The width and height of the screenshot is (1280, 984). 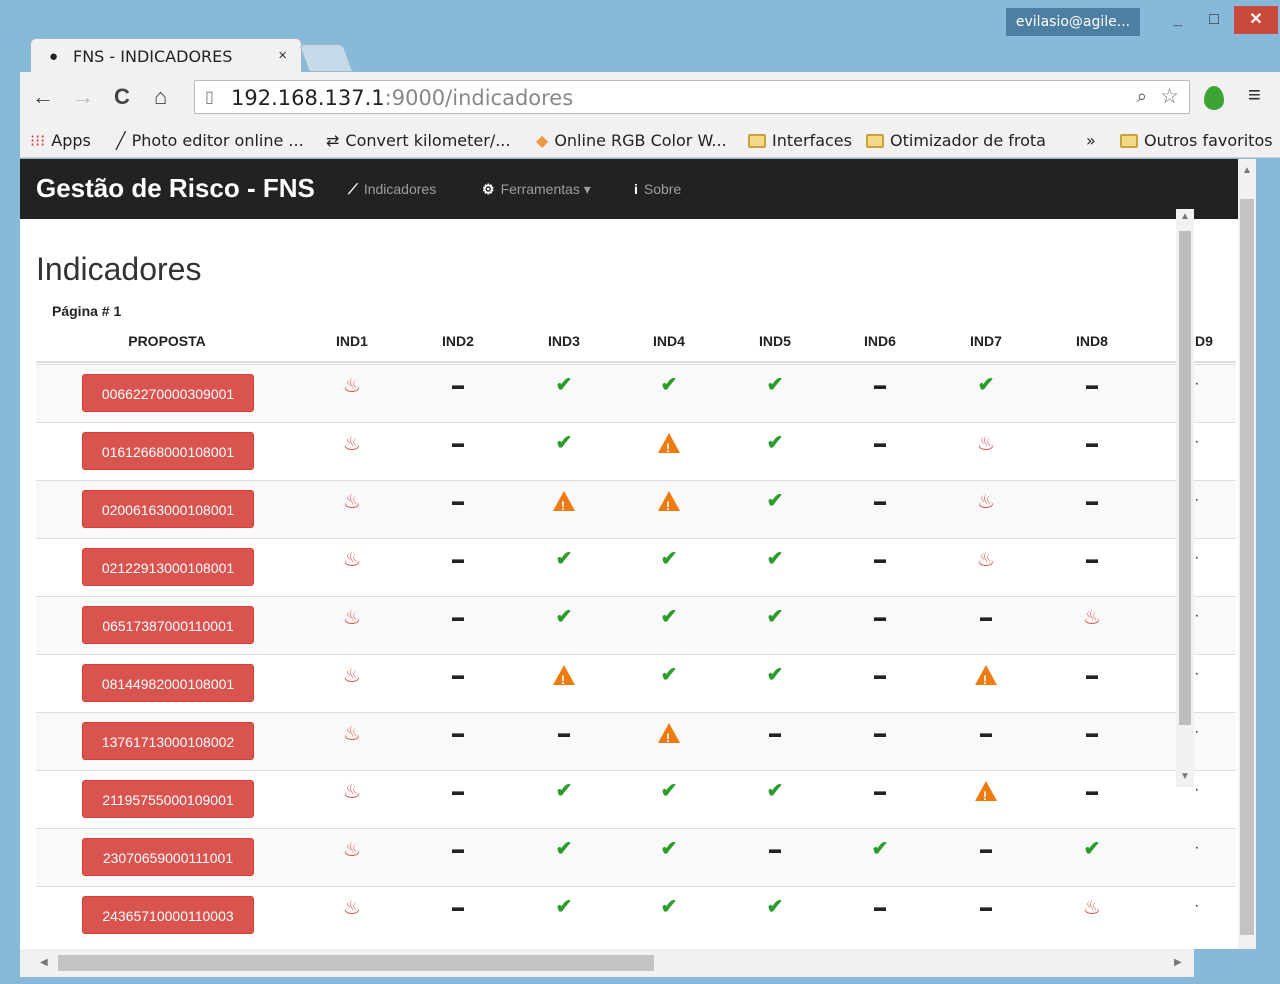 What do you see at coordinates (402, 98) in the screenshot?
I see `url-text: 192.168.137.1:9000/indicadores` at bounding box center [402, 98].